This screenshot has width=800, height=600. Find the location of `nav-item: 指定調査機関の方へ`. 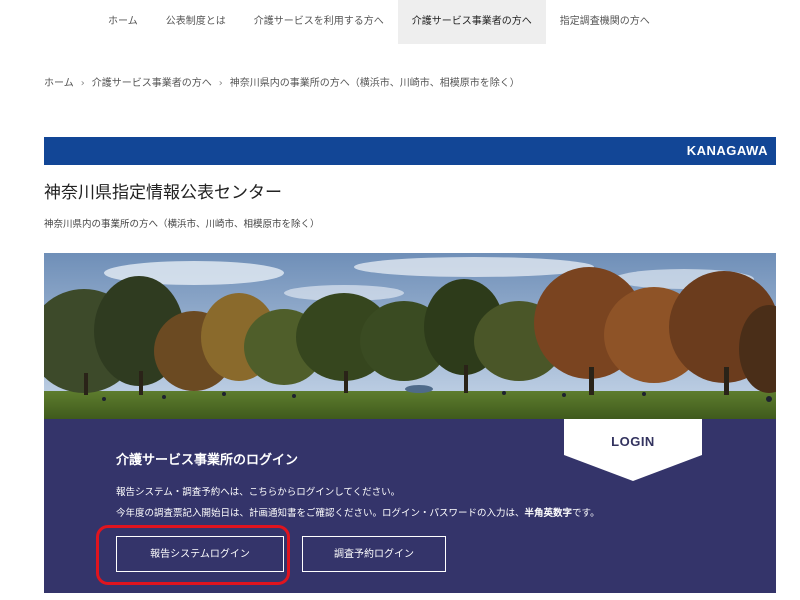

nav-item: 指定調査機関の方へ is located at coordinates (605, 22).